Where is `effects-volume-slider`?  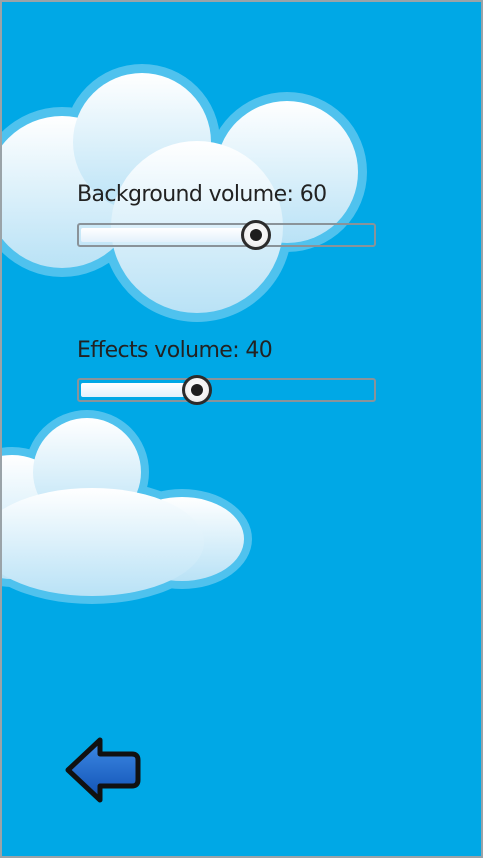 effects-volume-slider is located at coordinates (226, 390).